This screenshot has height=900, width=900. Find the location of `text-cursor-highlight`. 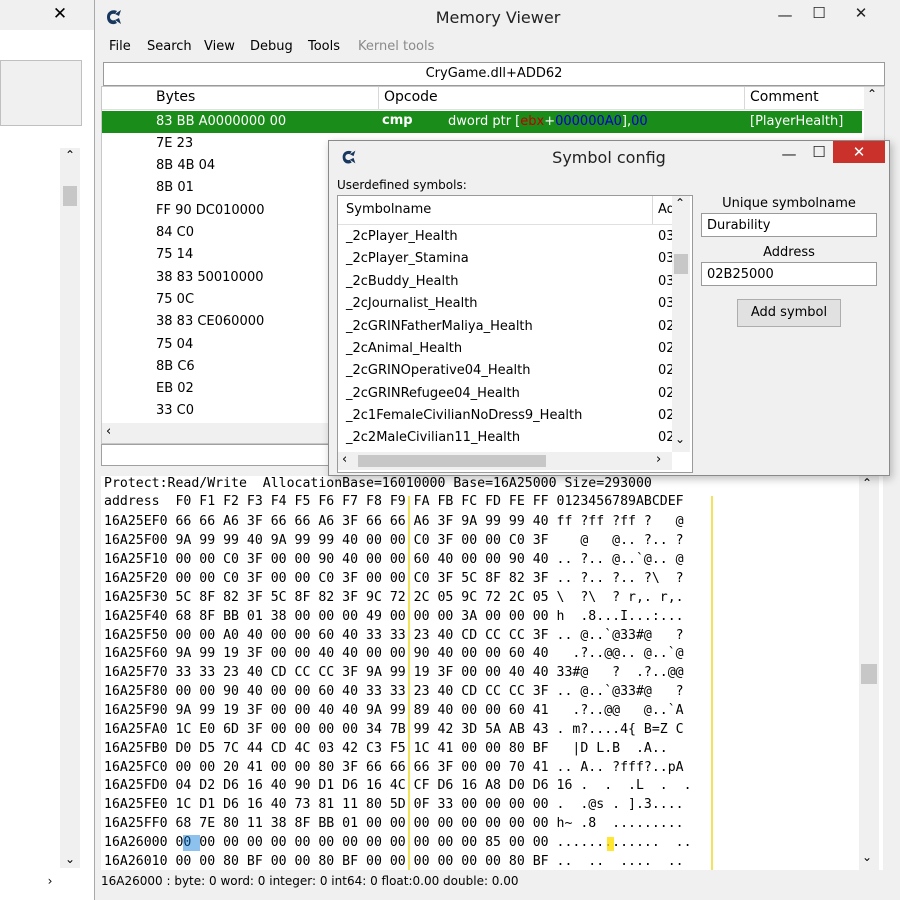

text-cursor-highlight is located at coordinates (610, 844).